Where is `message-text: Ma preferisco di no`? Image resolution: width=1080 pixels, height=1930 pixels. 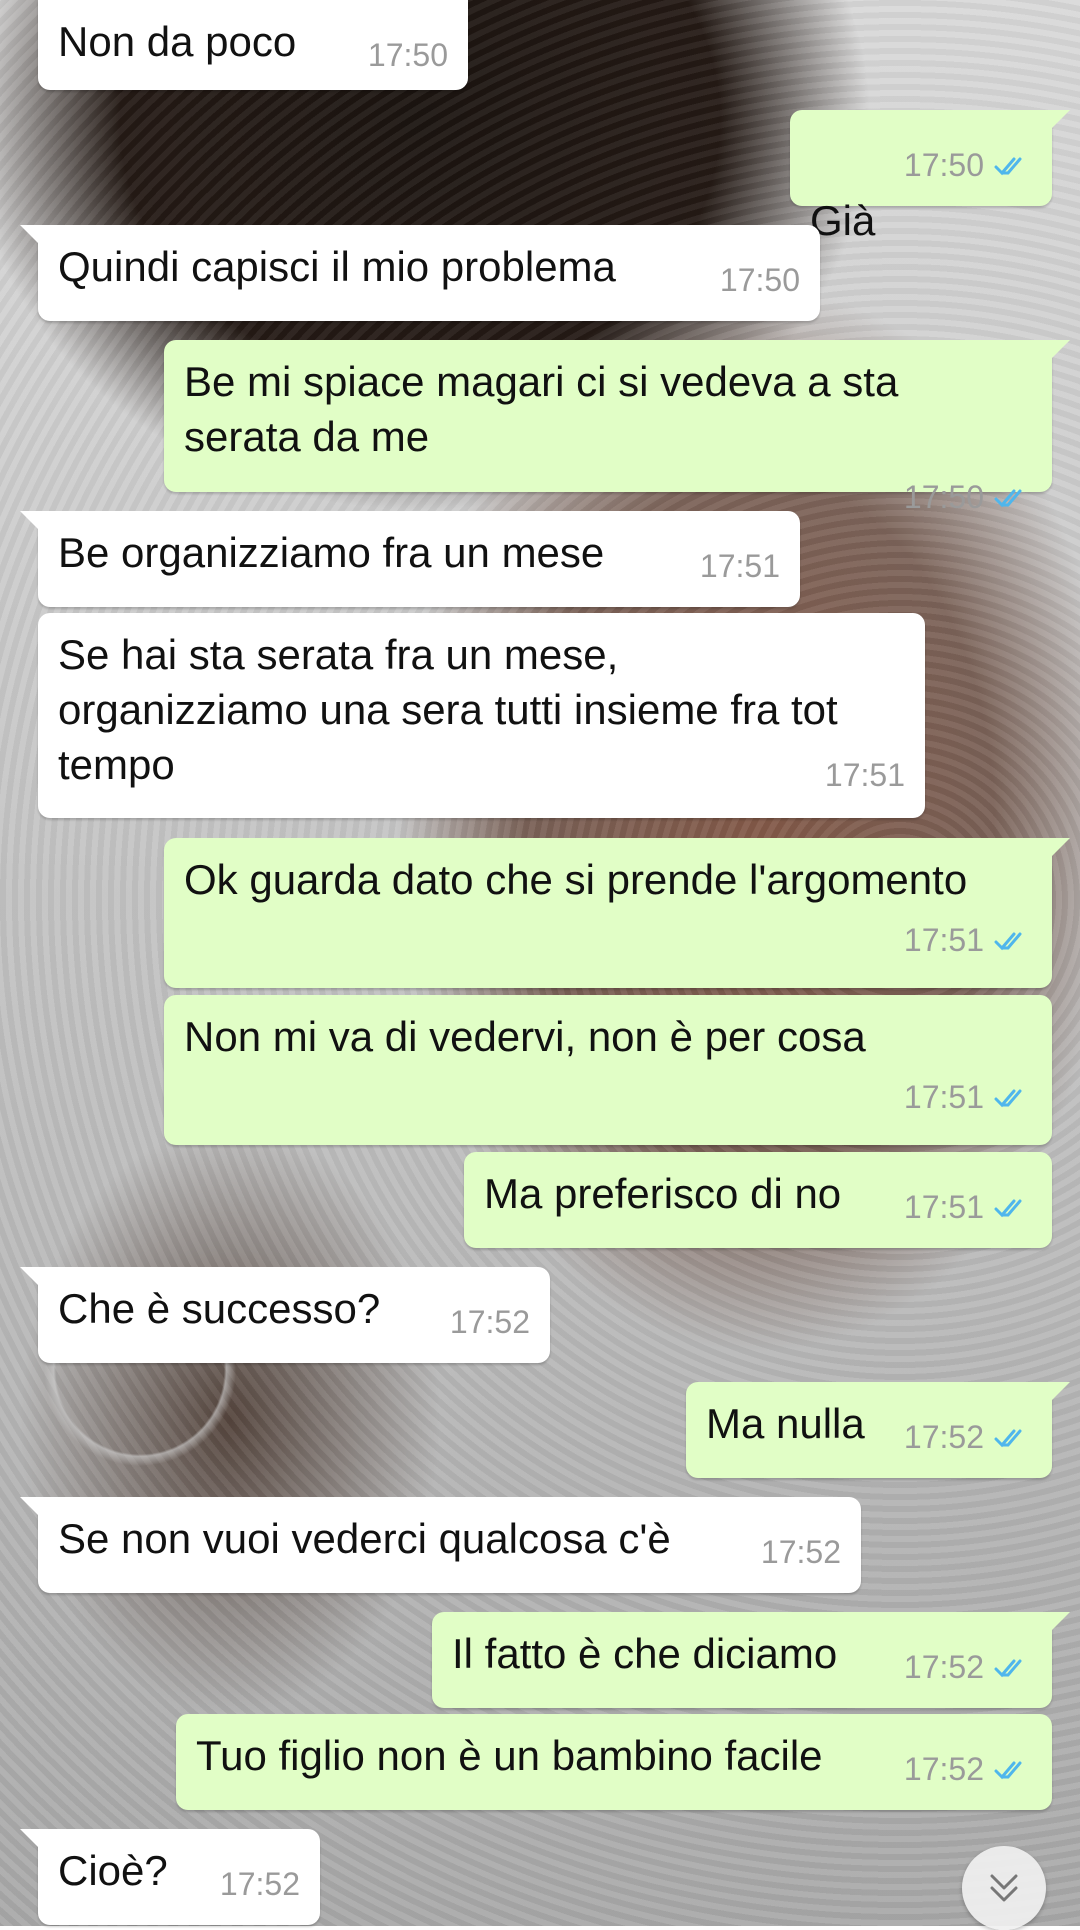 message-text: Ma preferisco di no is located at coordinates (663, 1193).